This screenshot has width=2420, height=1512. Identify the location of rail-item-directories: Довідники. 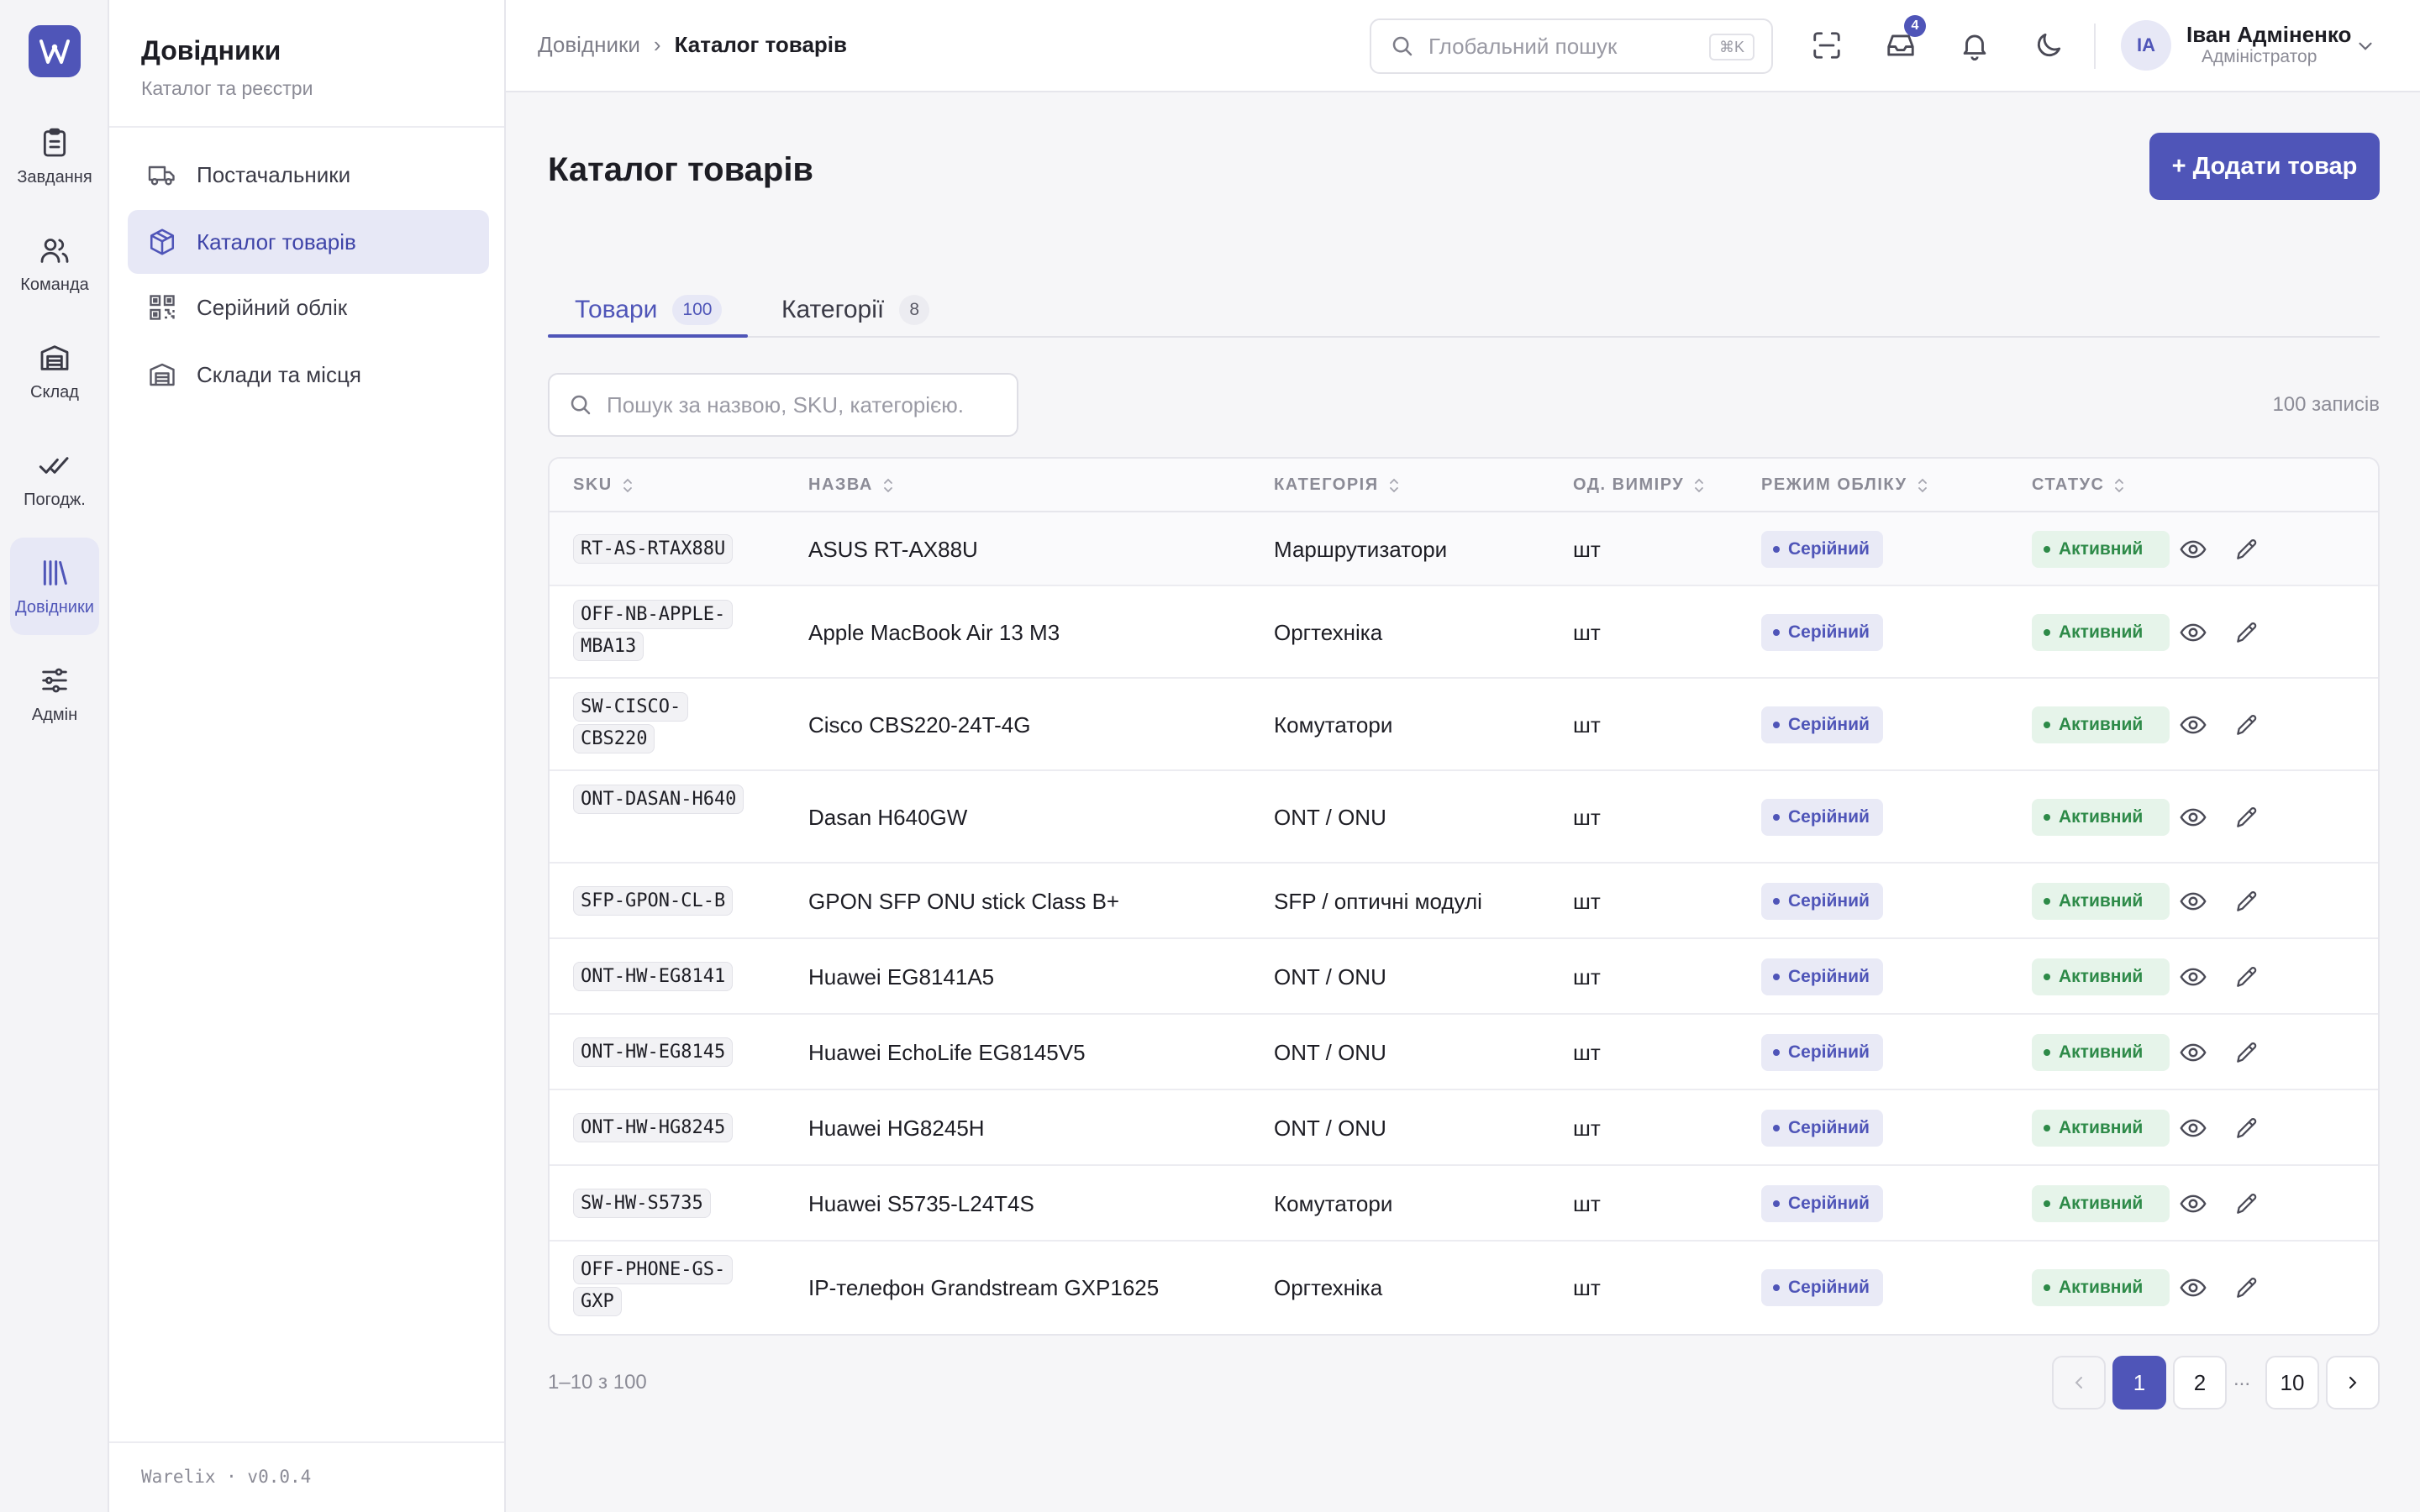
(54, 586).